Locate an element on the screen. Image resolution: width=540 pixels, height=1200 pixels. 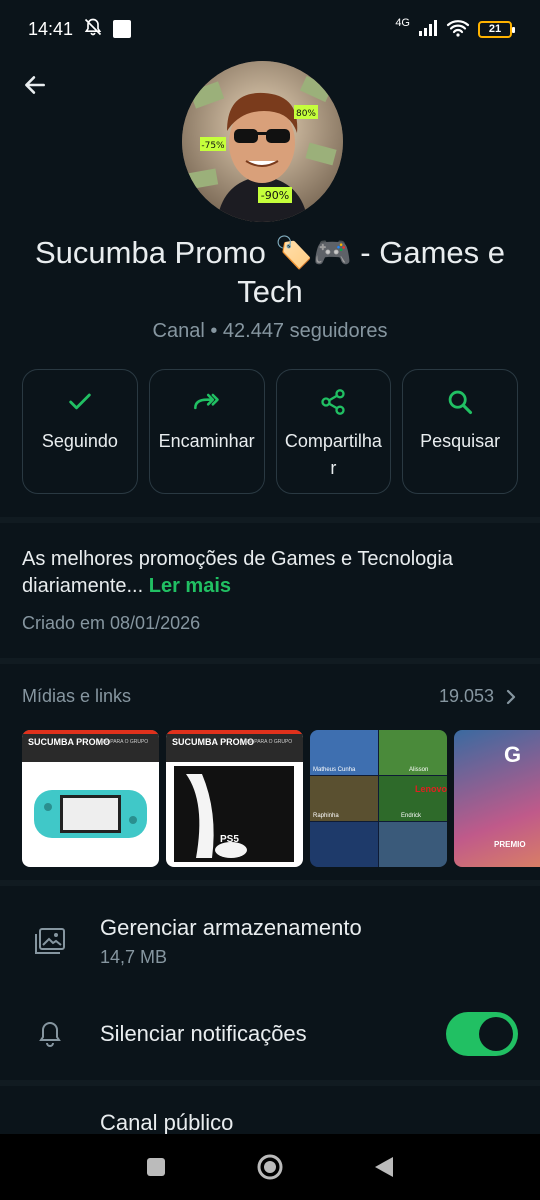
chevron-right-icon is located at coordinates (511, 696).